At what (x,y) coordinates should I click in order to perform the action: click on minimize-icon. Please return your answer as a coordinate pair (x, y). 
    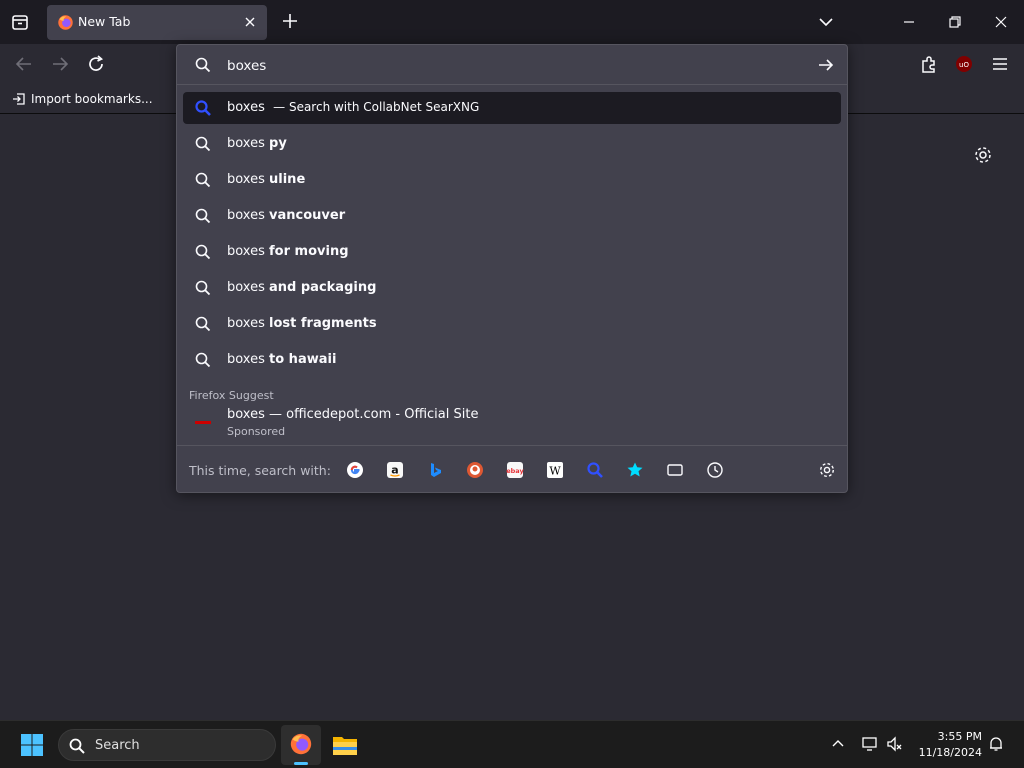
    Looking at the image, I should click on (909, 22).